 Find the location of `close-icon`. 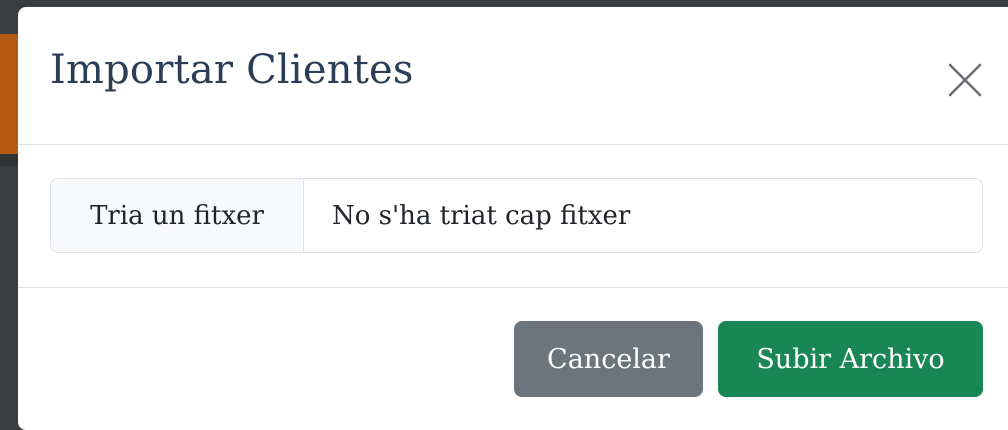

close-icon is located at coordinates (965, 84).